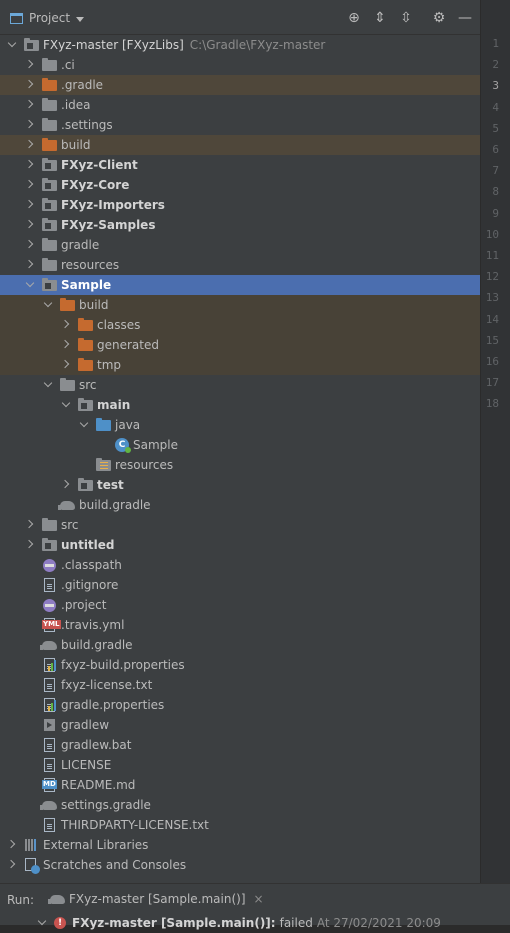  Describe the element at coordinates (240, 545) in the screenshot. I see `tree-item: untitled` at that location.